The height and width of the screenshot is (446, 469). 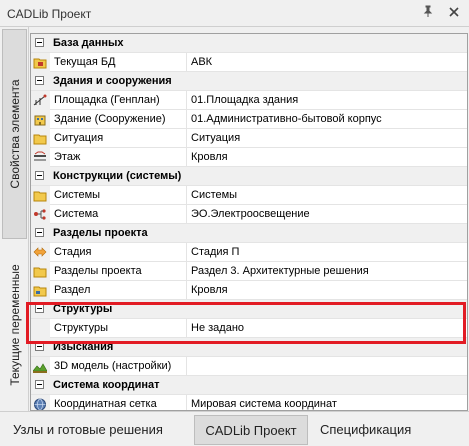 I want to click on property-value: Не задано, so click(x=327, y=328).